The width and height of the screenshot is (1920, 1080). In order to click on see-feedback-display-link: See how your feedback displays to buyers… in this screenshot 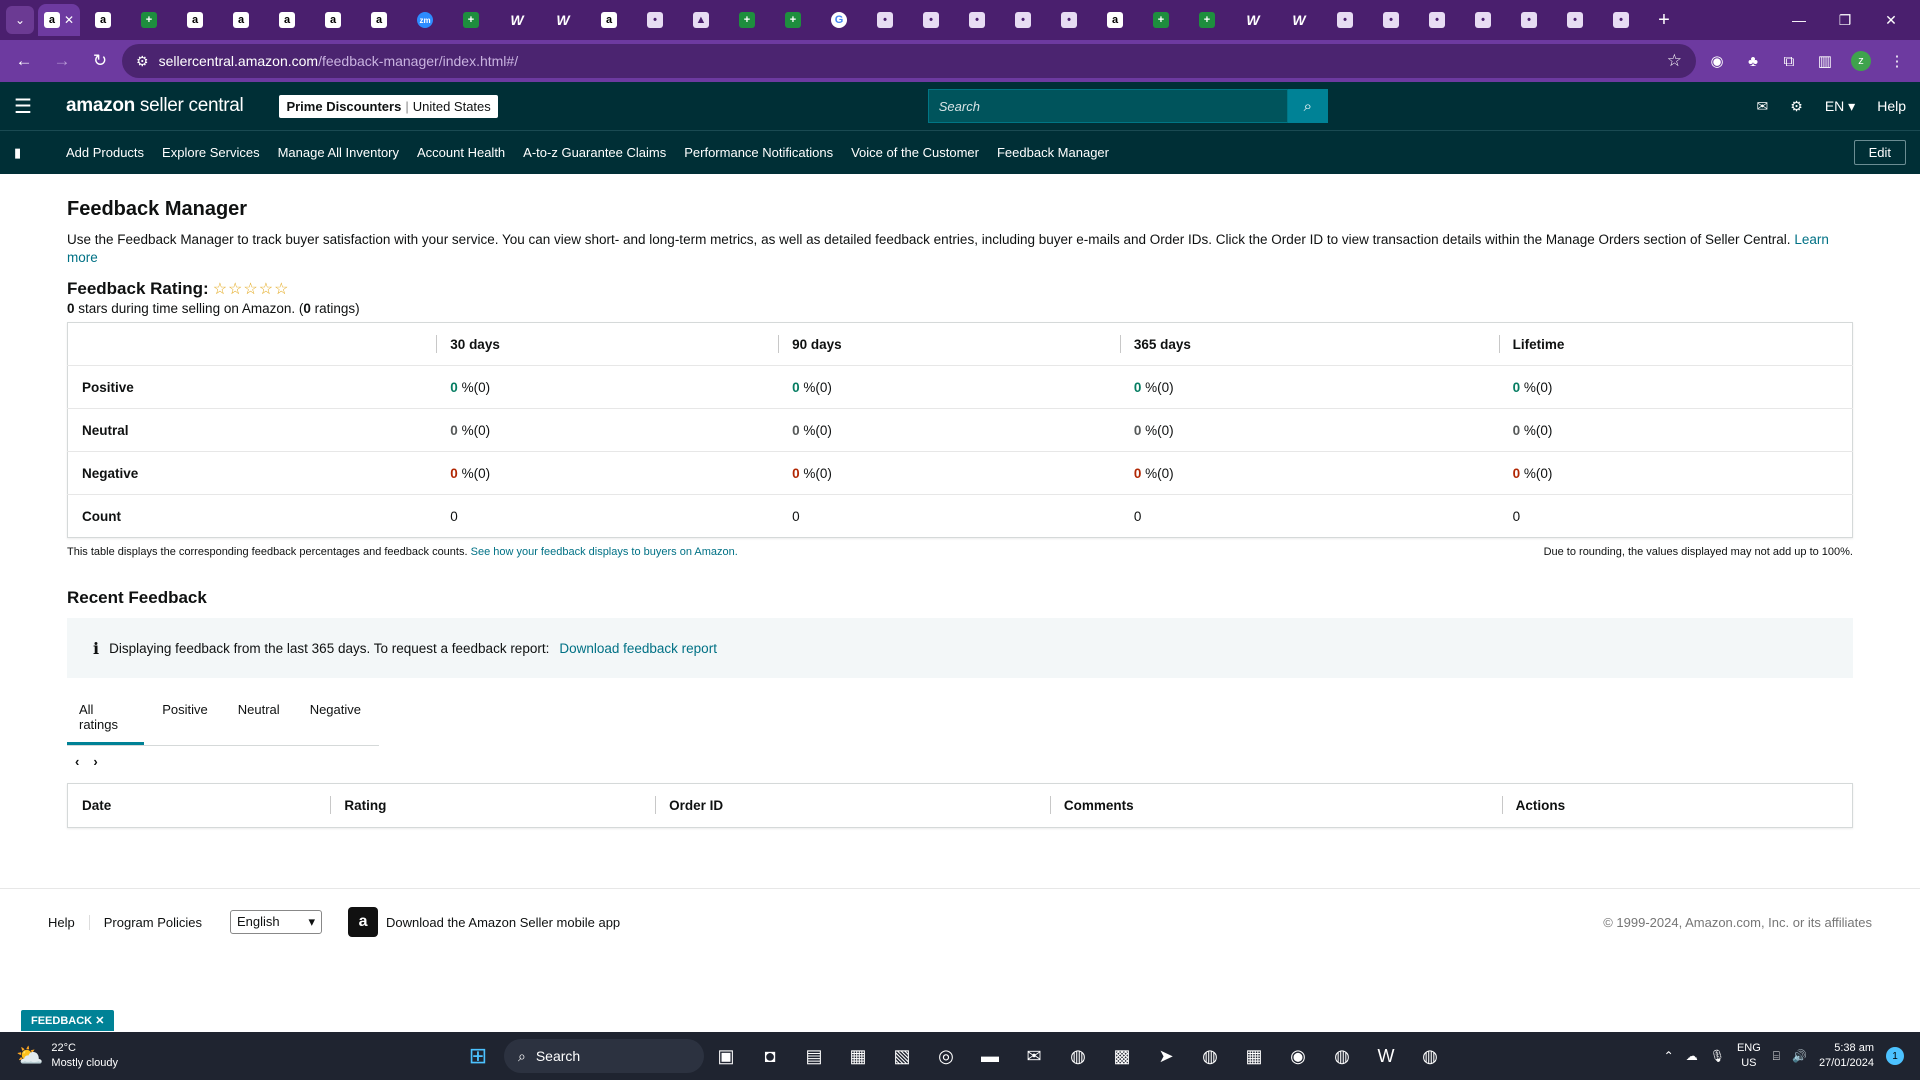, I will do `click(604, 552)`.